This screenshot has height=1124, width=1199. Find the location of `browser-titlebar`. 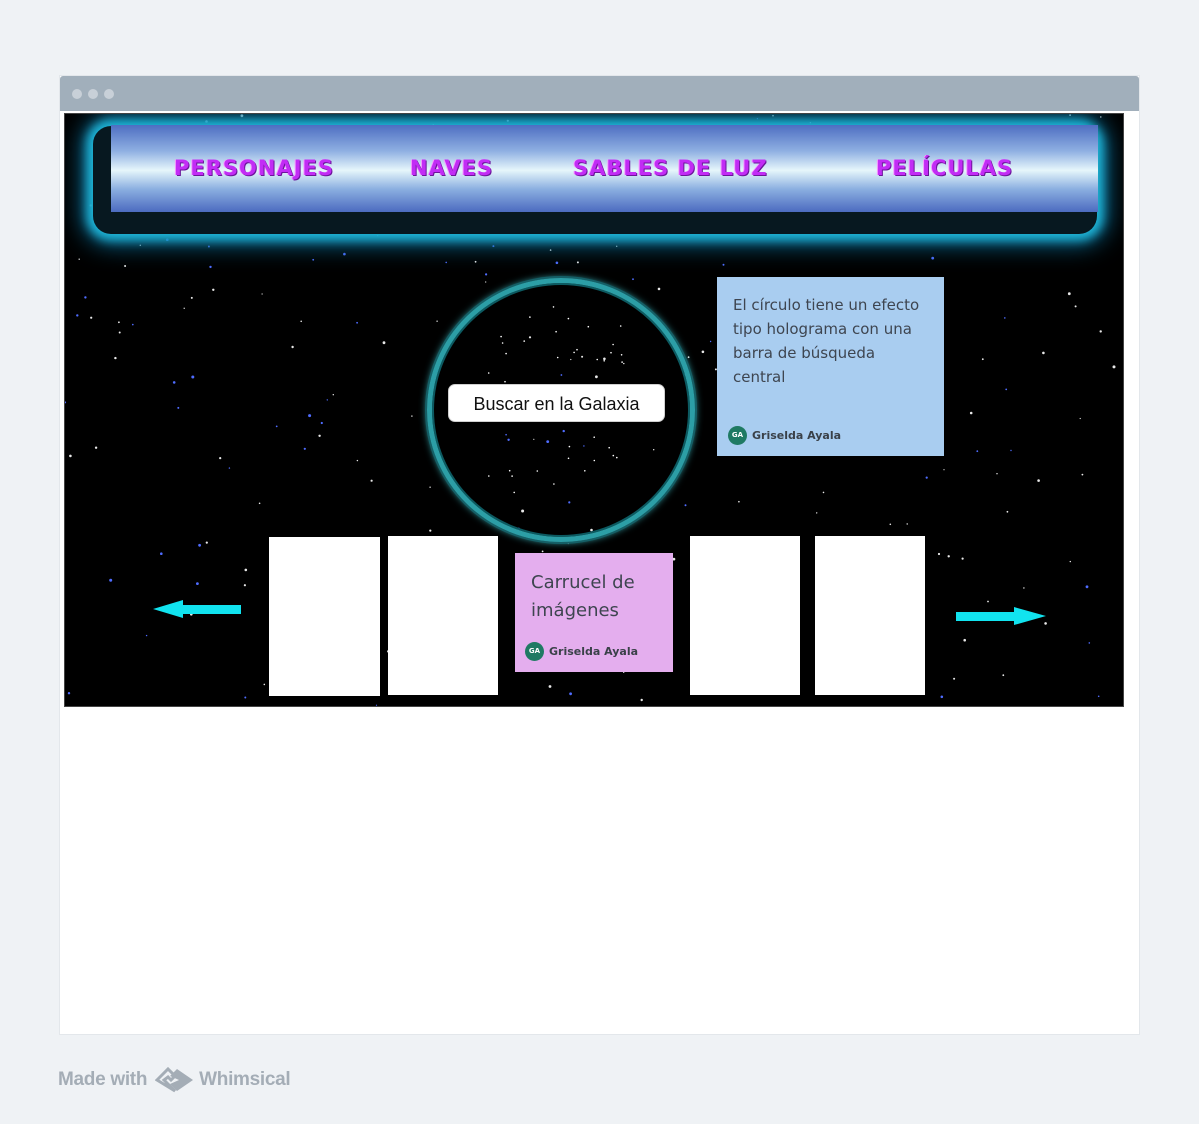

browser-titlebar is located at coordinates (599, 93).